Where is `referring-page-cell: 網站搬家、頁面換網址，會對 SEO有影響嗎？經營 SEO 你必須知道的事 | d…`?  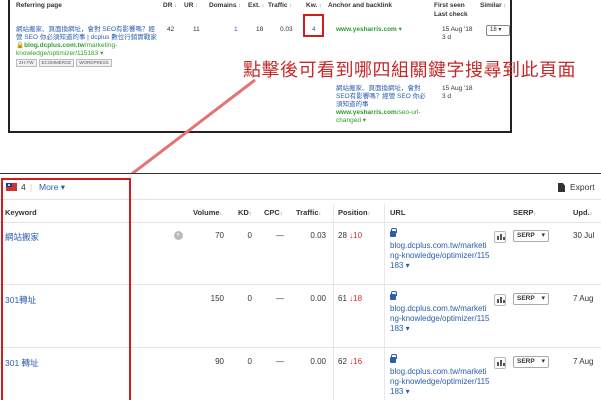 referring-page-cell: 網站搬家、頁面換網址，會對 SEO有影響嗎？經營 SEO 你必須知道的事 | d… is located at coordinates (87, 46).